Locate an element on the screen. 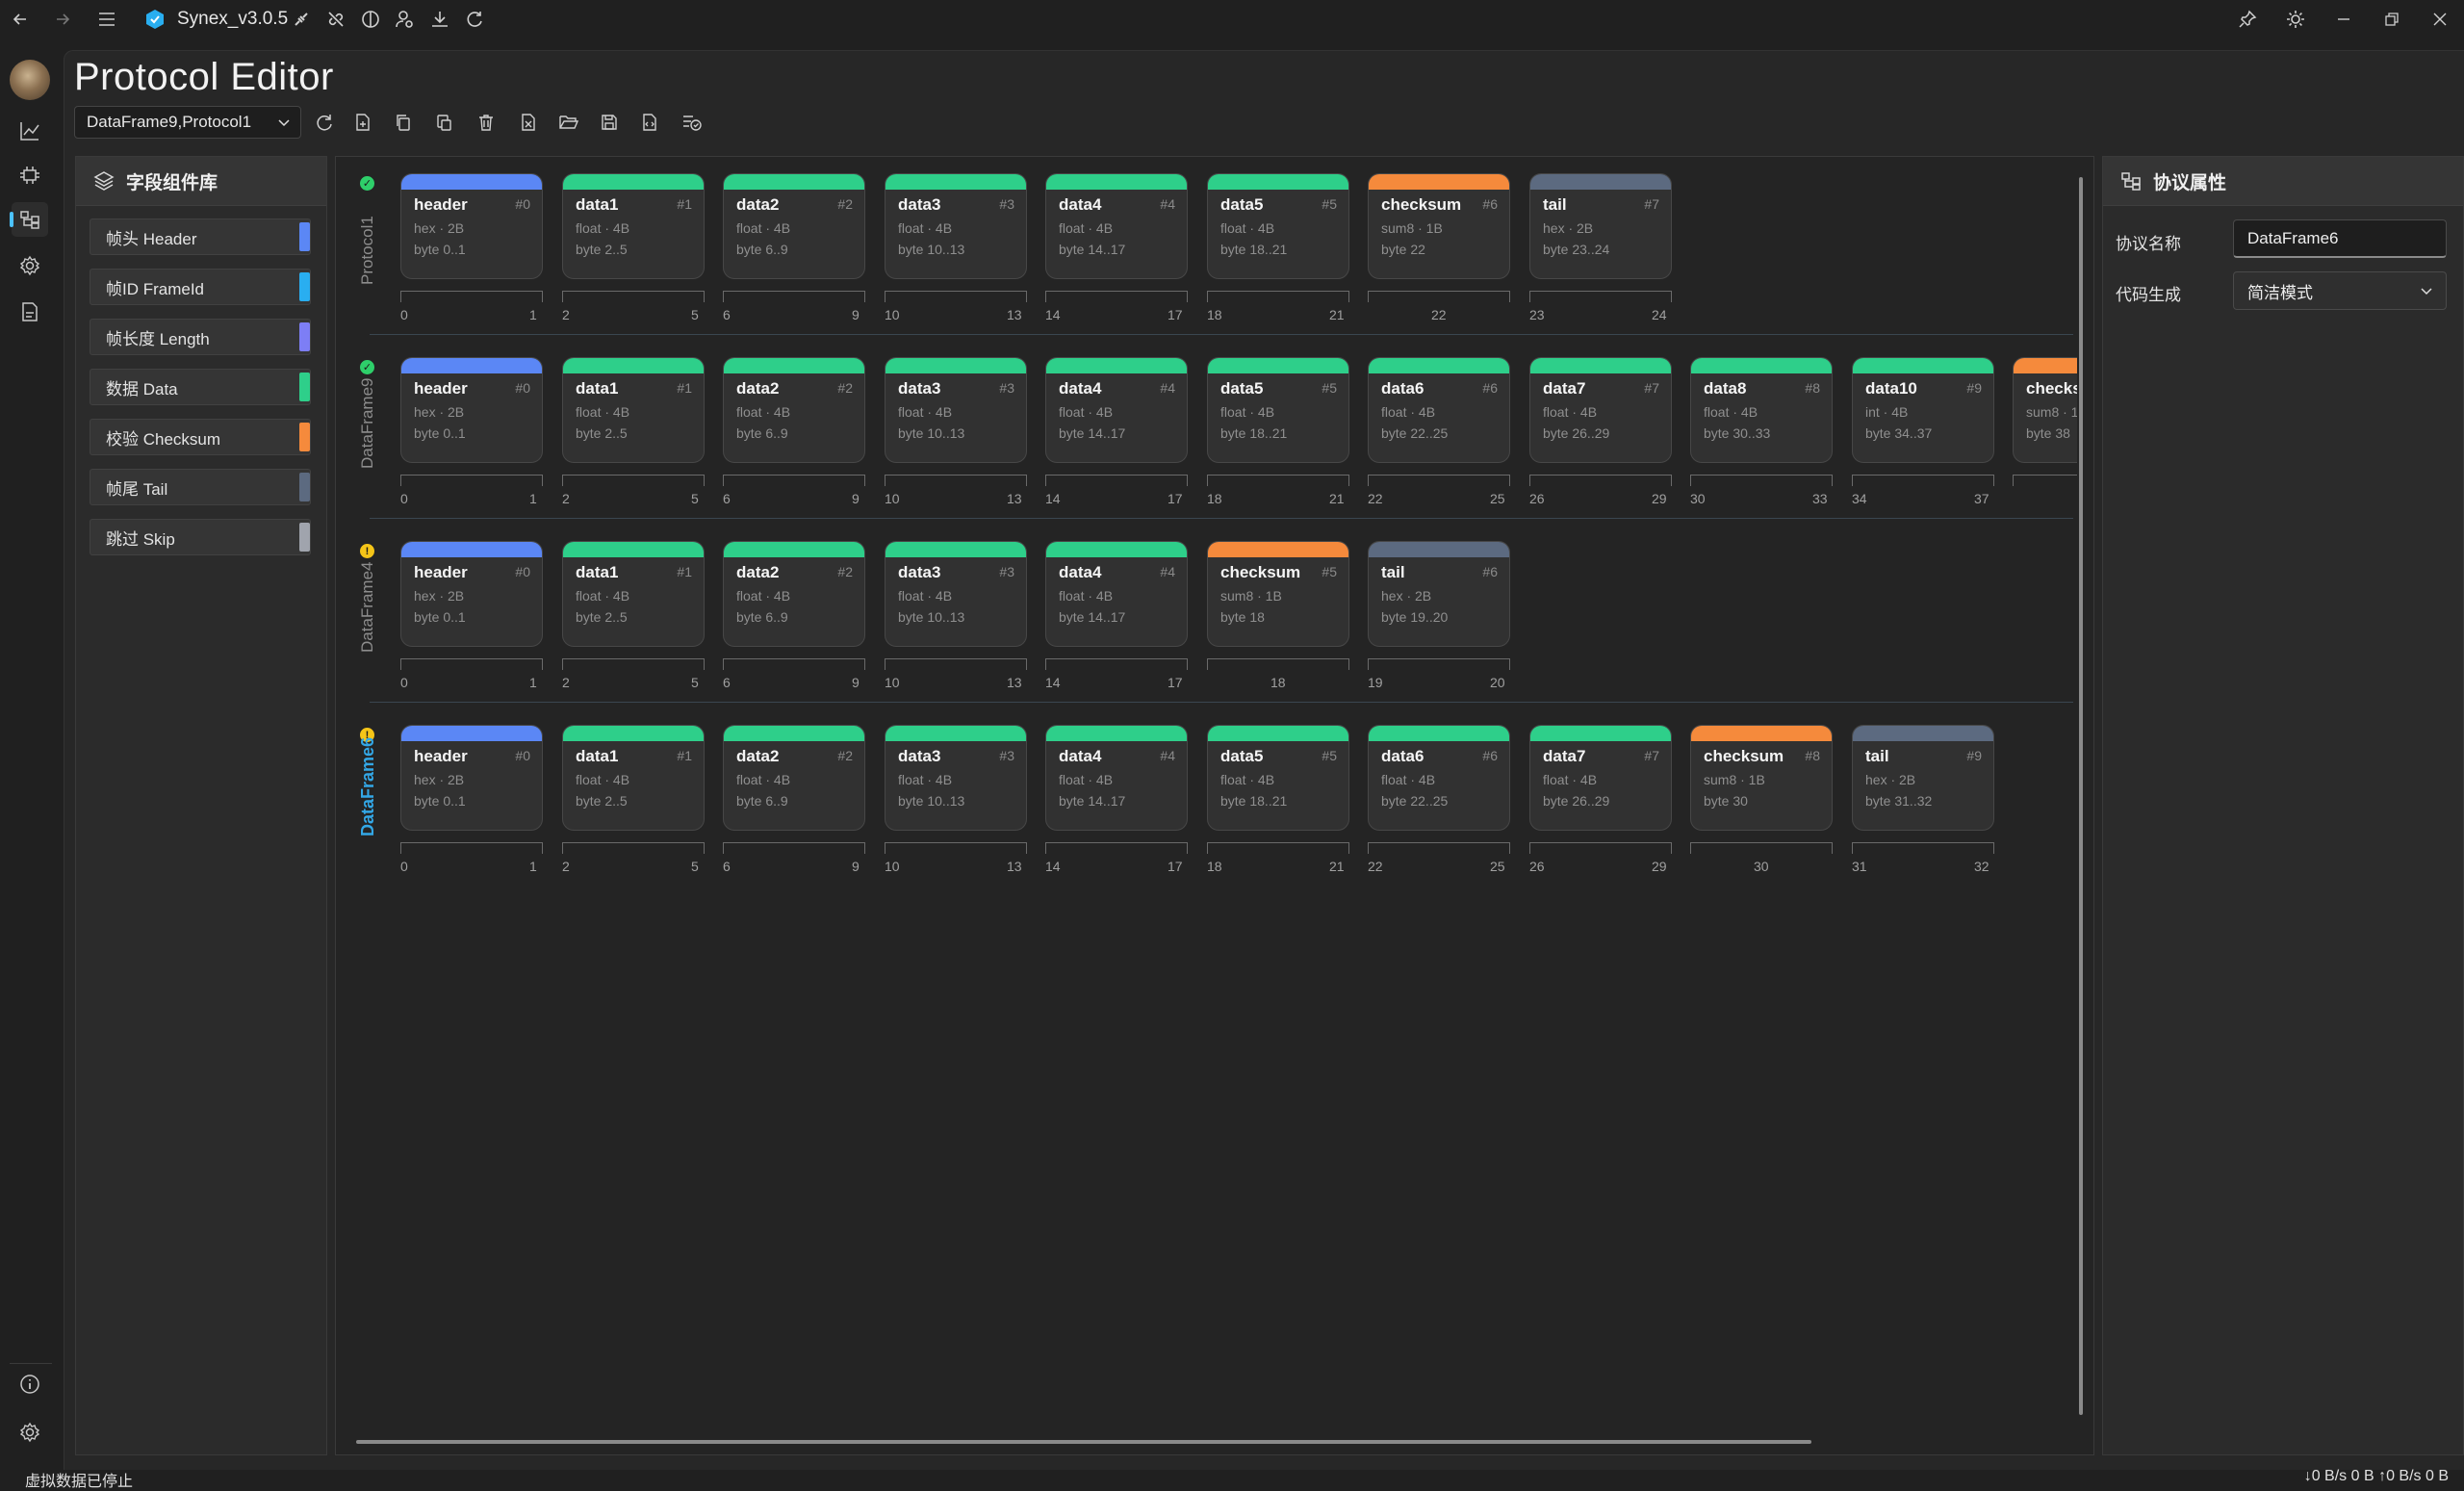 The height and width of the screenshot is (1491, 2464). protocol-row-label: DataFrame9 is located at coordinates (367, 423).